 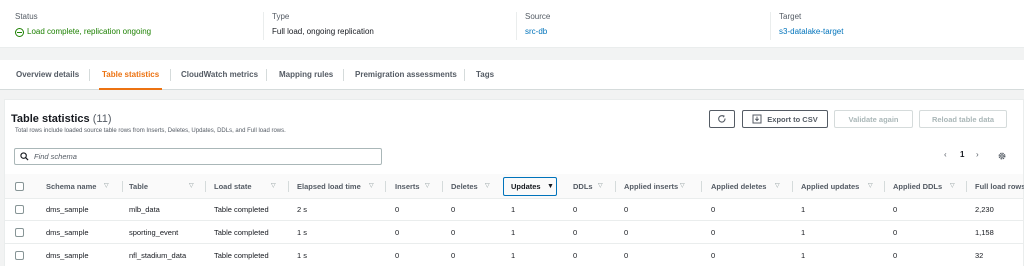 I want to click on search-icon, so click(x=24, y=156).